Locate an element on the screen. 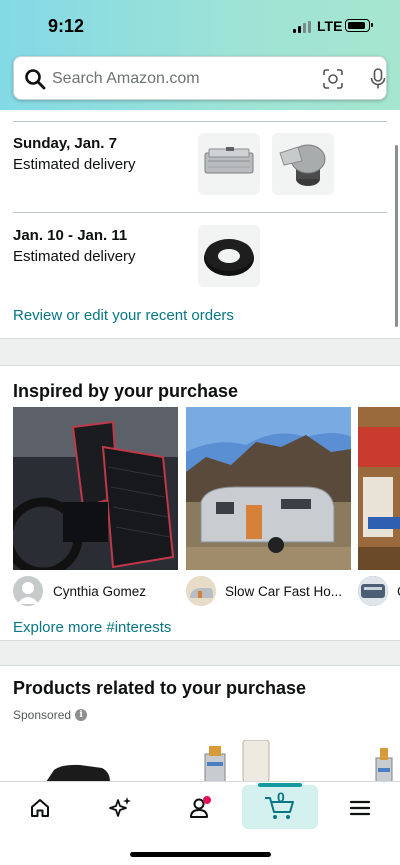 This screenshot has height=865, width=400. info-icon: i is located at coordinates (81, 715).